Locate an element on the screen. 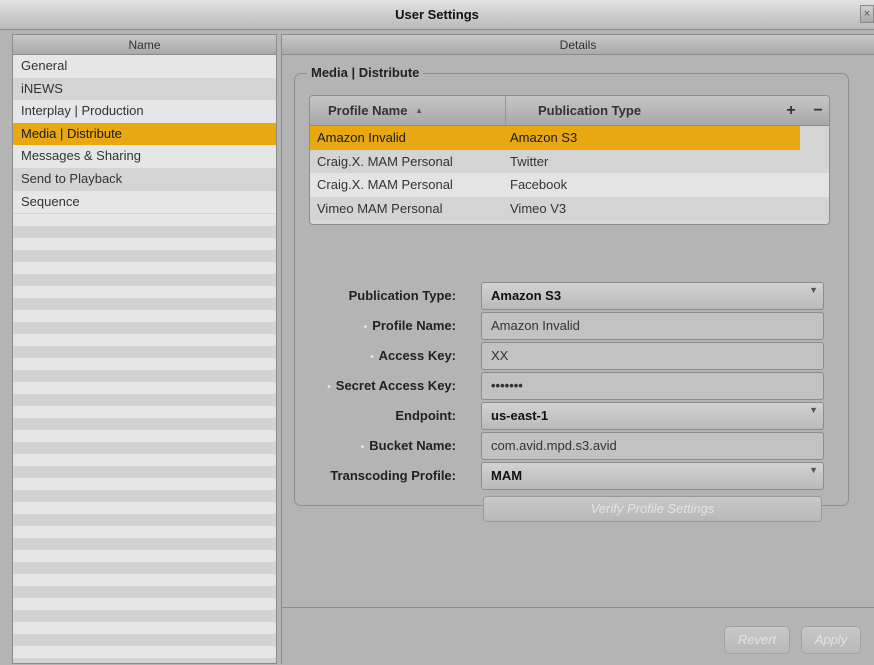 The image size is (874, 665). sort-ascending-icon: ▲ is located at coordinates (419, 110).